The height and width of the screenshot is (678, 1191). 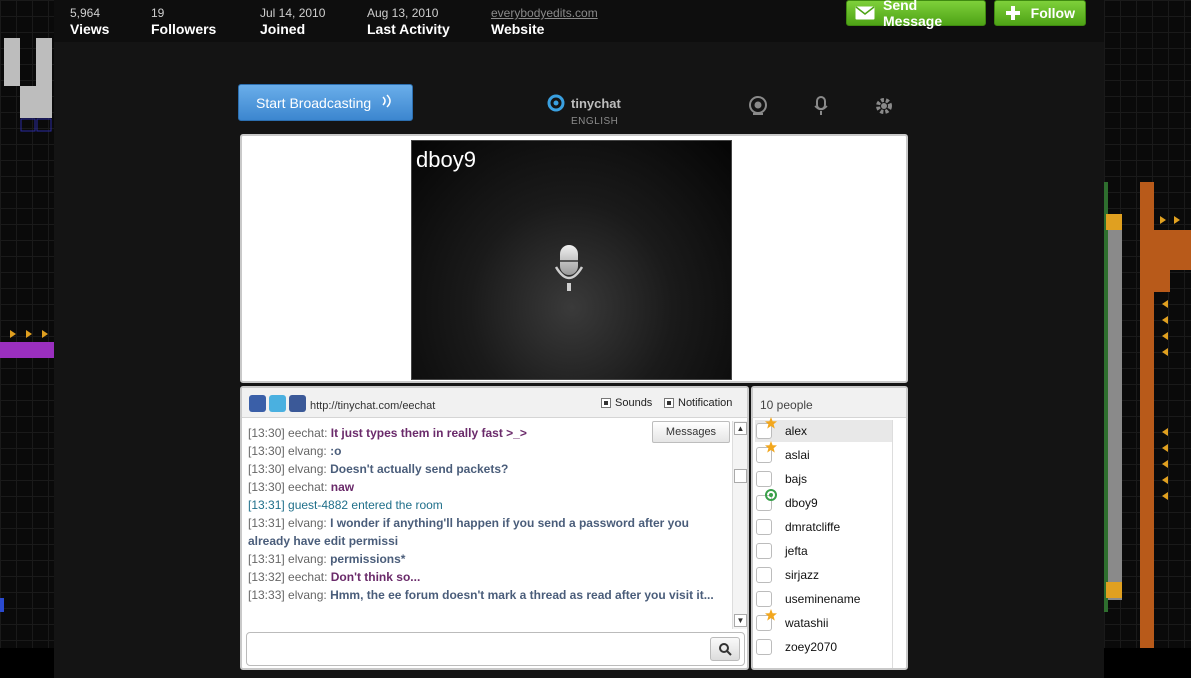 I want to click on message-text: Doesn't actually send packets?, so click(x=419, y=469).